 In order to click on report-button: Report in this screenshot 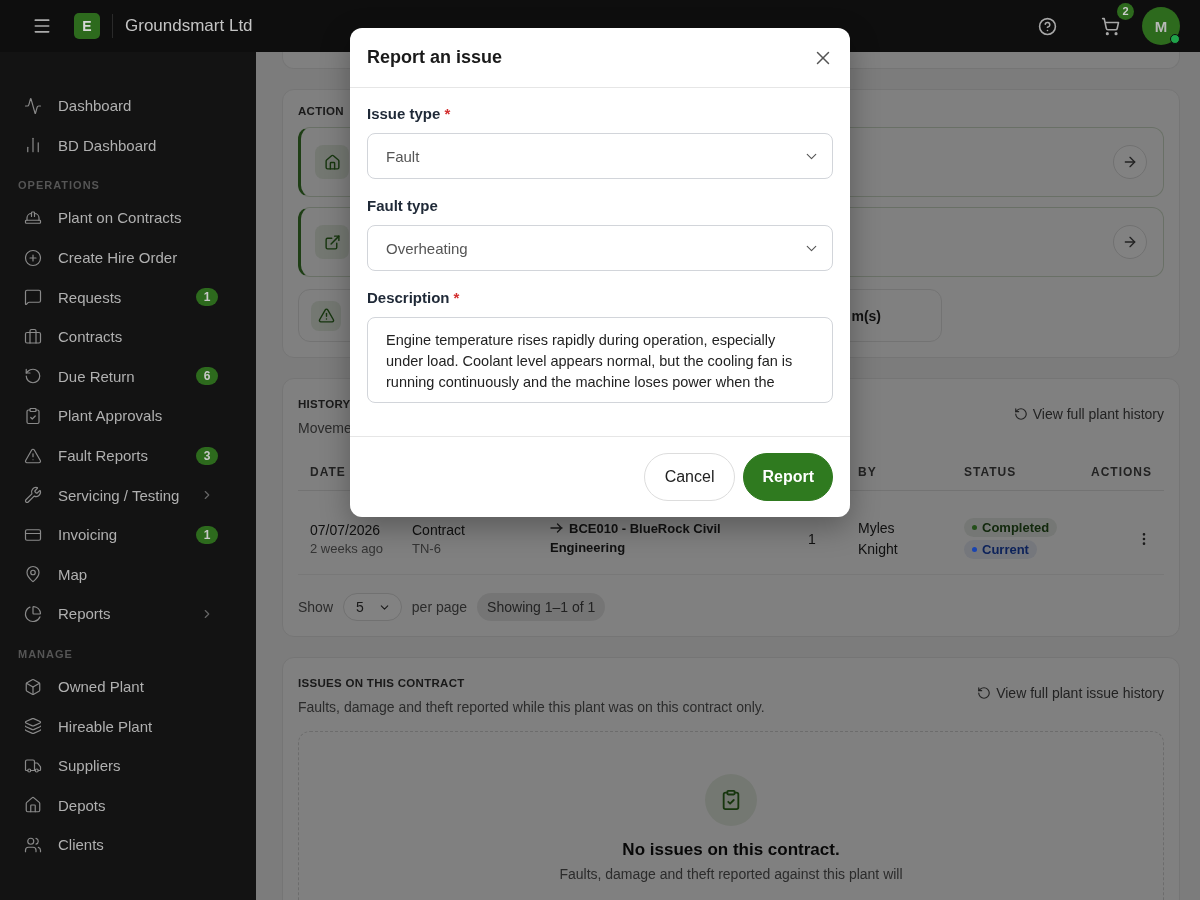, I will do `click(788, 477)`.